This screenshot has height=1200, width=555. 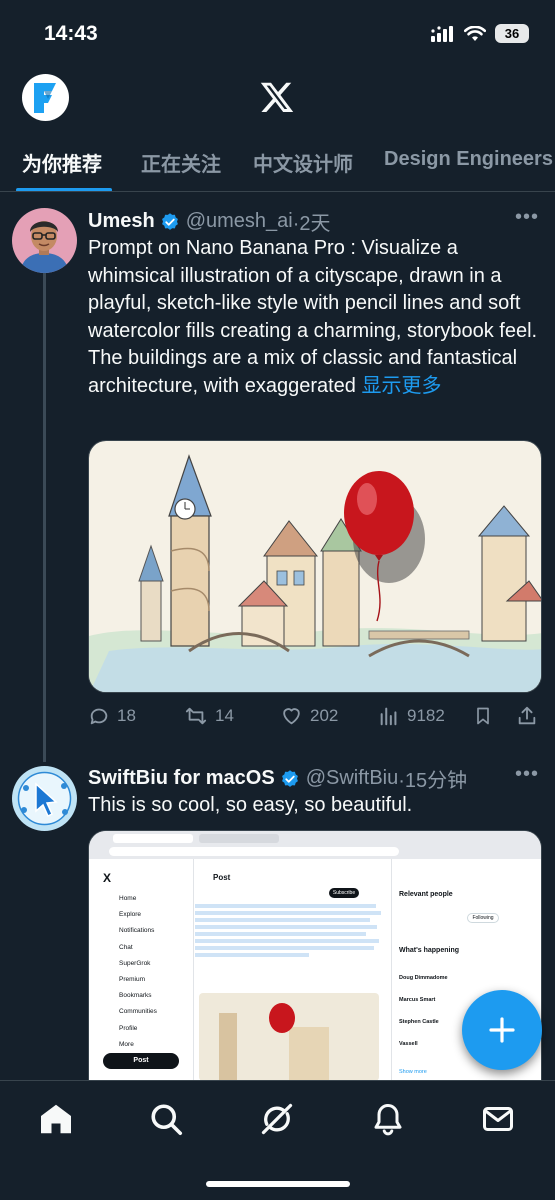 What do you see at coordinates (311, 224) in the screenshot?
I see `tweet-time: ·2天` at bounding box center [311, 224].